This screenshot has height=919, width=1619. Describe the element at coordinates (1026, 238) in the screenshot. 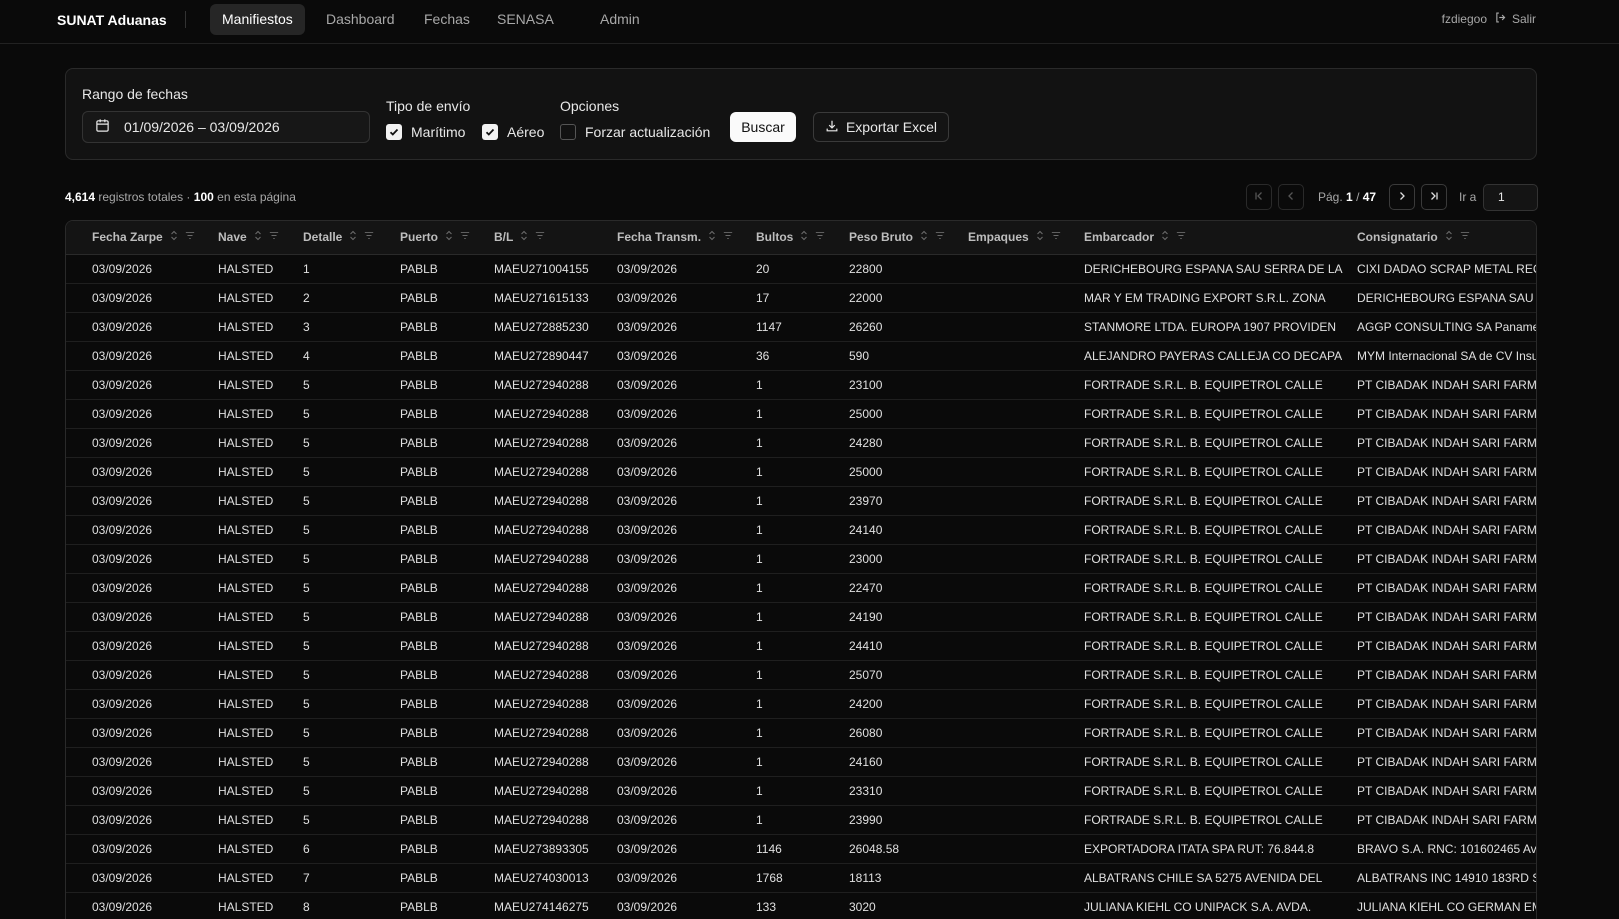

I see `column-header-empaques: Empaques` at that location.